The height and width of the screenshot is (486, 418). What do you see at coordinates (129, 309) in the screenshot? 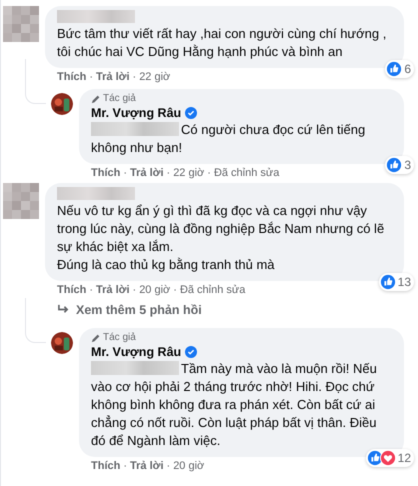
I see `view-more-replies-link: Xem thêm 5 phản hồi` at bounding box center [129, 309].